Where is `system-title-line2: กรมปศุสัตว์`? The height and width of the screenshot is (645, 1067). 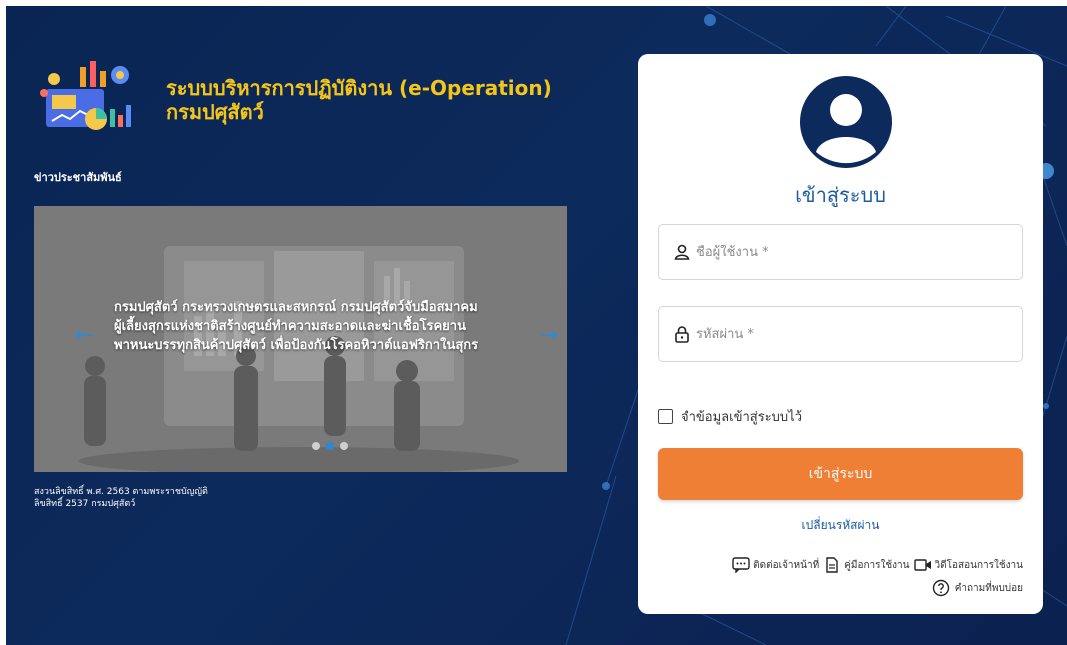
system-title-line2: กรมปศุสัตว์ is located at coordinates (215, 112).